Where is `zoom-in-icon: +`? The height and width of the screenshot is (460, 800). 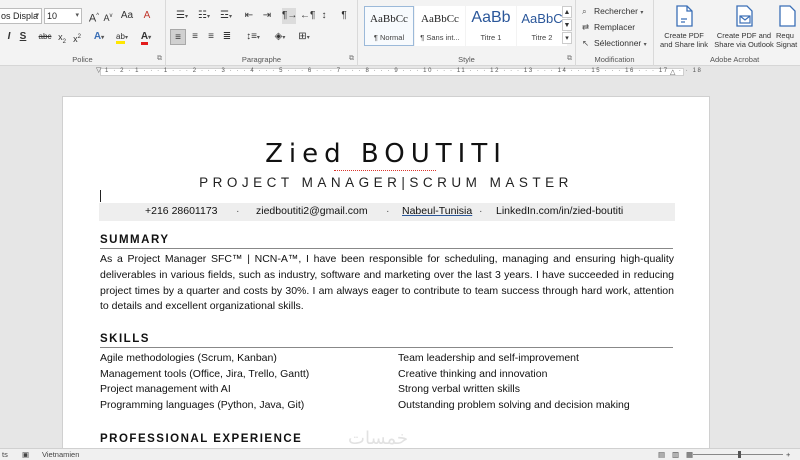 zoom-in-icon: + is located at coordinates (788, 454).